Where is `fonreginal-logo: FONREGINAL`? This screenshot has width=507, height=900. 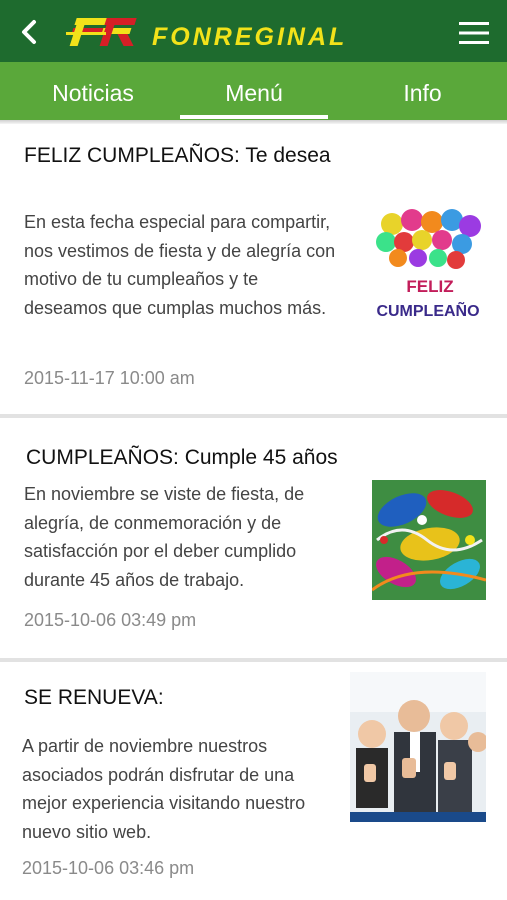 fonreginal-logo: FONREGINAL is located at coordinates (206, 34).